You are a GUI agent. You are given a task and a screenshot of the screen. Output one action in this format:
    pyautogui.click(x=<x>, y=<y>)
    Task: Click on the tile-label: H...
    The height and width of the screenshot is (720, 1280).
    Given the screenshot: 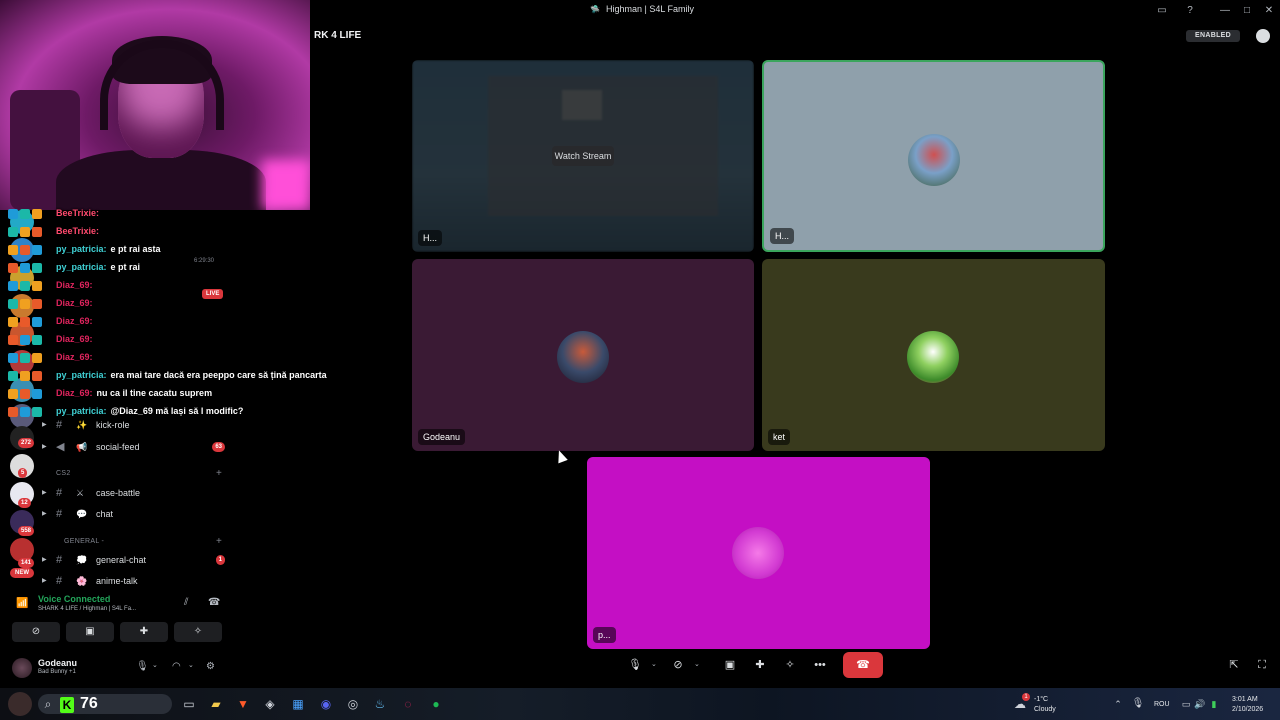 What is the action you would take?
    pyautogui.click(x=782, y=236)
    